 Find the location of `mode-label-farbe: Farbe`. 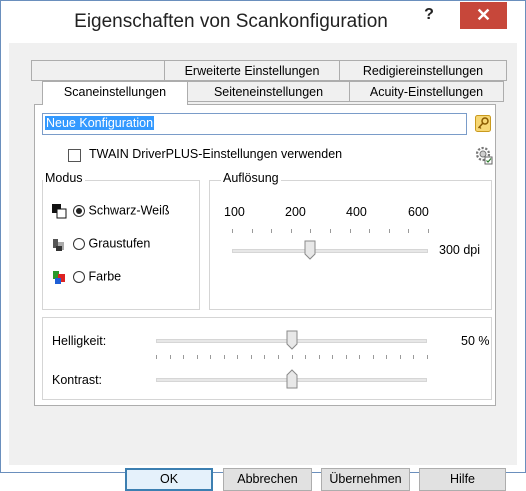

mode-label-farbe: Farbe is located at coordinates (105, 276).